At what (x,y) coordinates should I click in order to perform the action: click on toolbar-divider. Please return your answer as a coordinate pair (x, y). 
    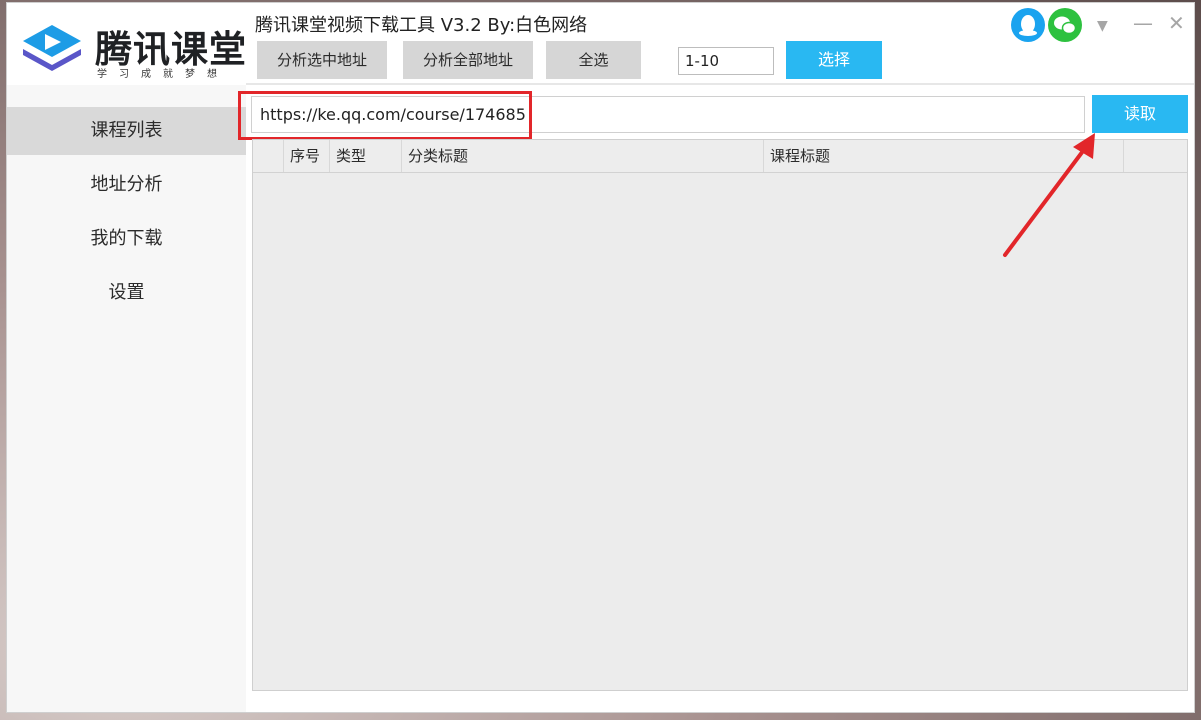
    Looking at the image, I should click on (720, 84).